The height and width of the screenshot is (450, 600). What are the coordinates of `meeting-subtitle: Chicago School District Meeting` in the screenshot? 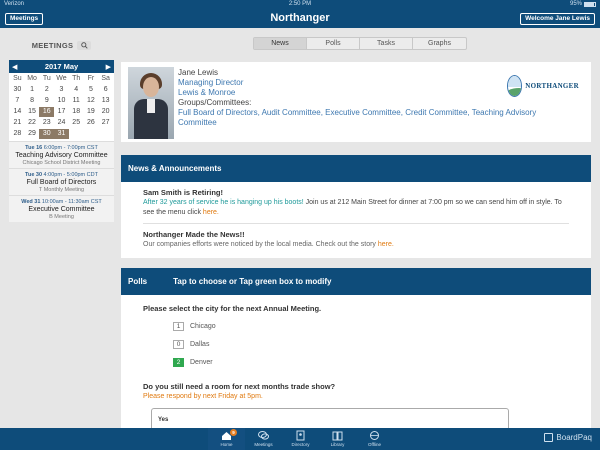 It's located at (61, 163).